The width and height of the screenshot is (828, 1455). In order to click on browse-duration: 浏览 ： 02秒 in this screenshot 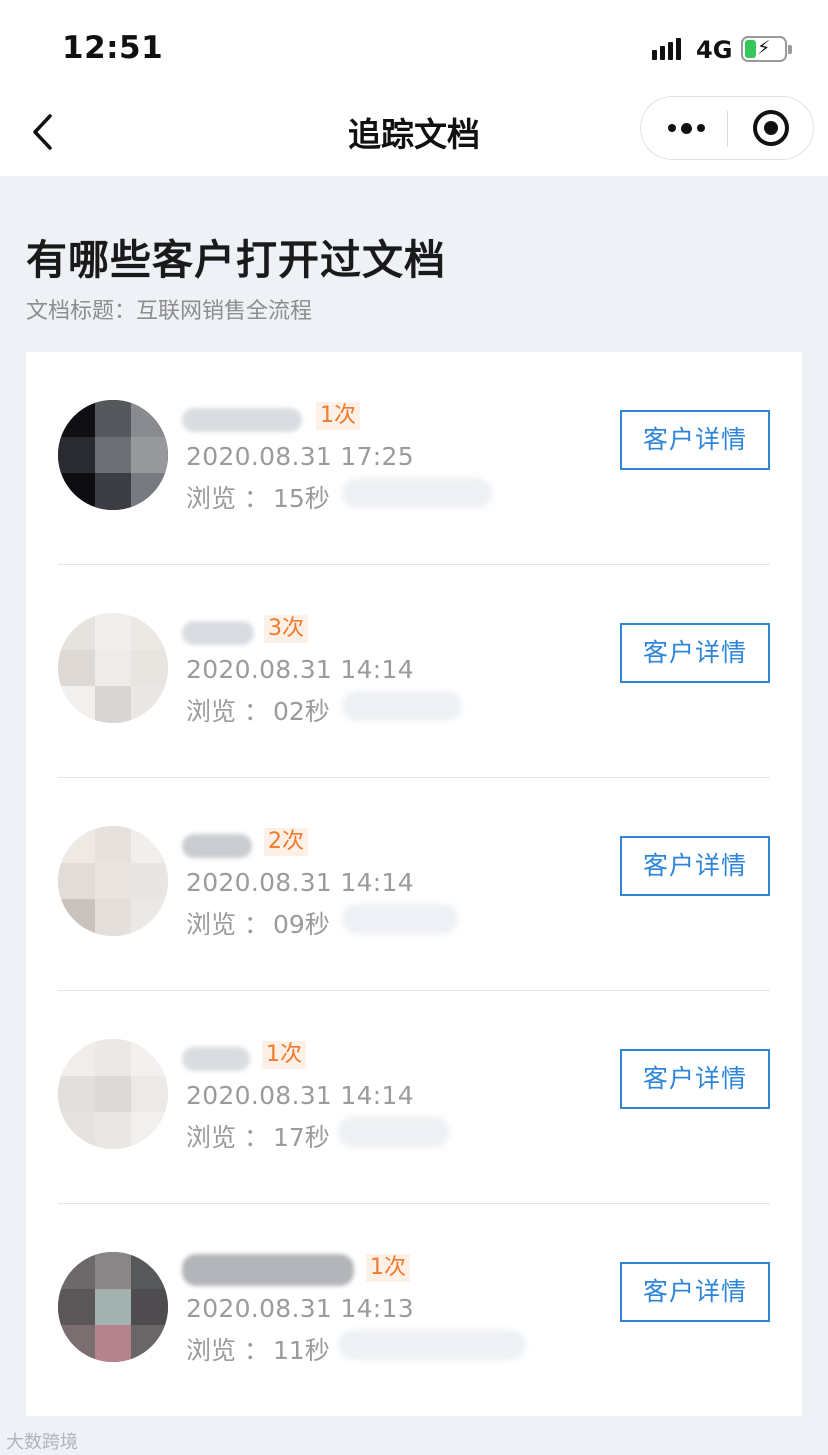, I will do `click(258, 711)`.